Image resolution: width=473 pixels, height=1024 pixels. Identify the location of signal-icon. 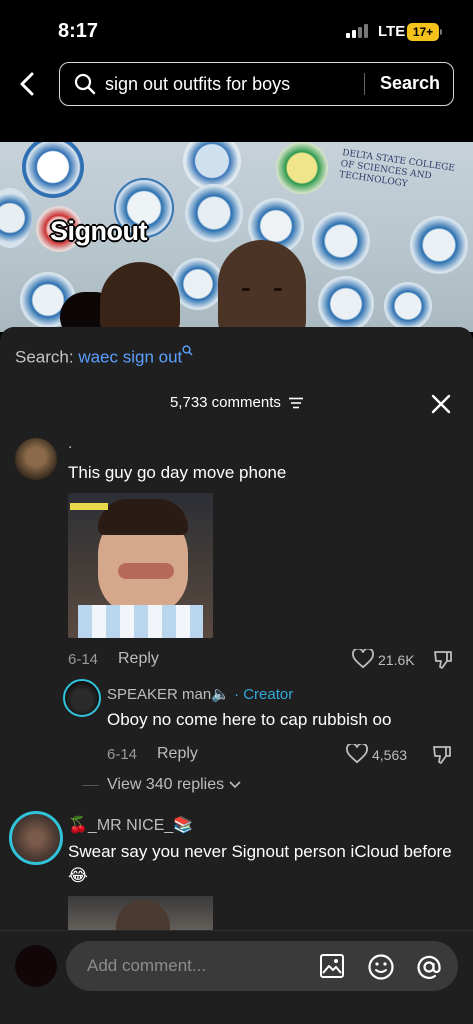
(357, 31).